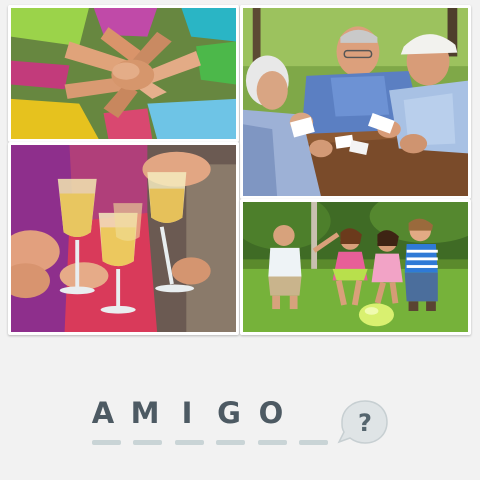 The height and width of the screenshot is (480, 480). Describe the element at coordinates (271, 413) in the screenshot. I see `answer-letter-5: O` at that location.